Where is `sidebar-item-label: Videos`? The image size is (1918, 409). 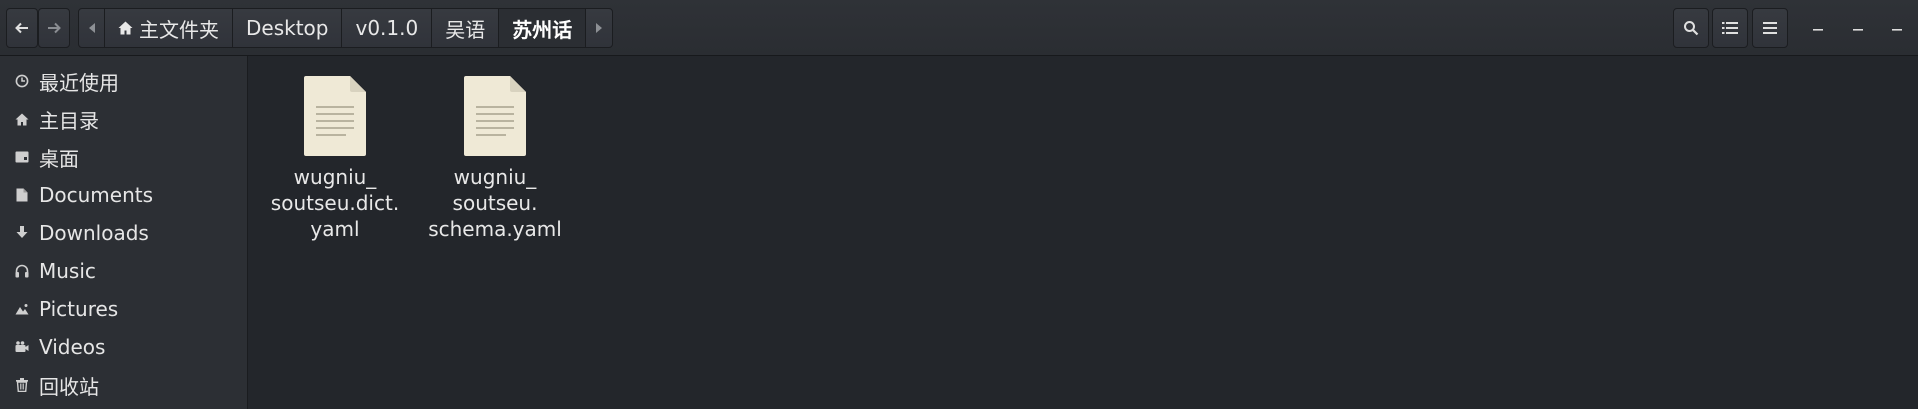 sidebar-item-label: Videos is located at coordinates (72, 347).